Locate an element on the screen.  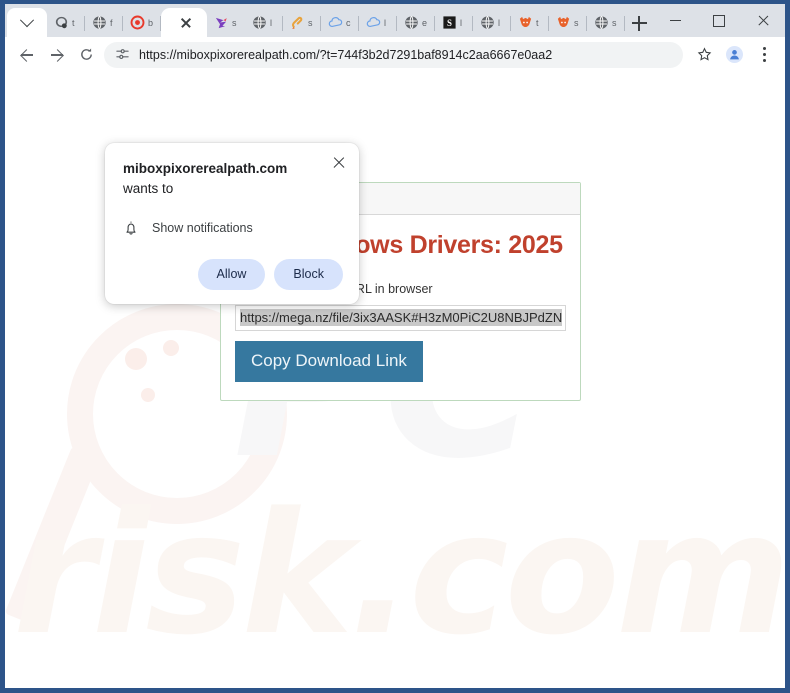
close-window-button is located at coordinates (763, 21).